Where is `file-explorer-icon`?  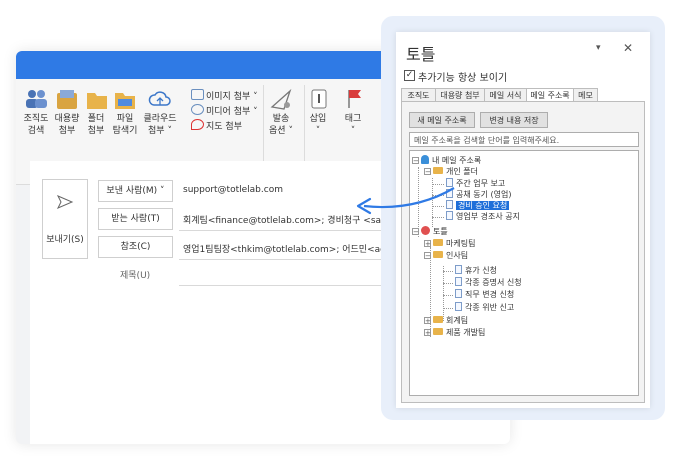
file-explorer-icon is located at coordinates (125, 99).